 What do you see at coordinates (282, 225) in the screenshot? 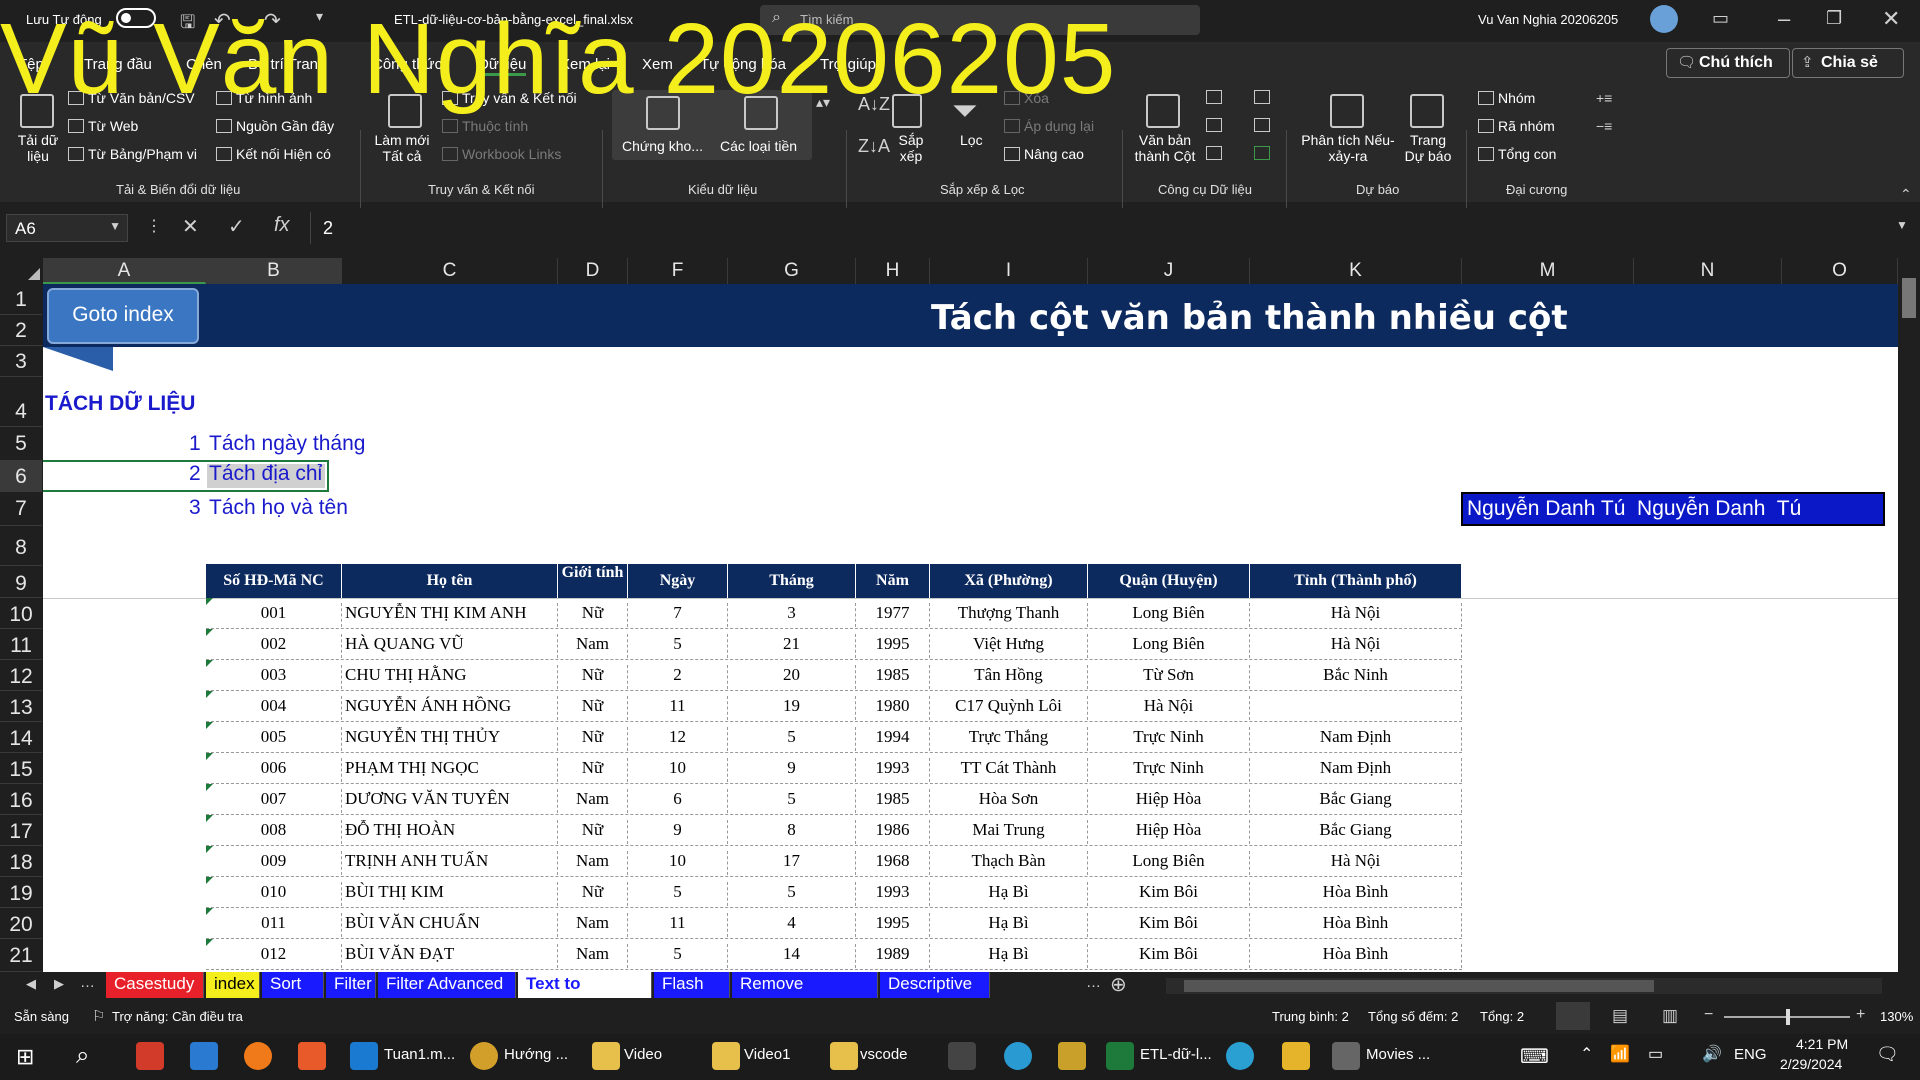
I see `function-icon: fx` at bounding box center [282, 225].